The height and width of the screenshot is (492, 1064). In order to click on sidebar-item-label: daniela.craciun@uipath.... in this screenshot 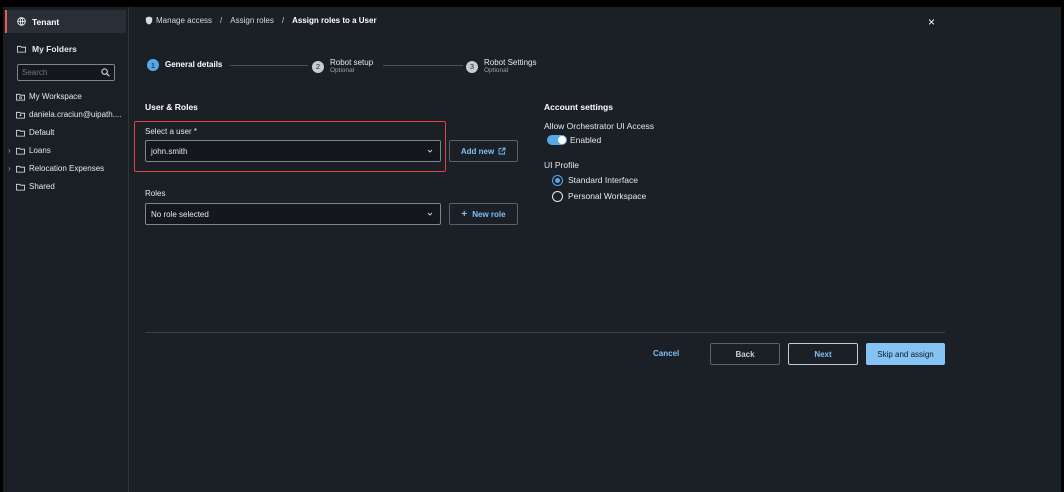, I will do `click(75, 114)`.